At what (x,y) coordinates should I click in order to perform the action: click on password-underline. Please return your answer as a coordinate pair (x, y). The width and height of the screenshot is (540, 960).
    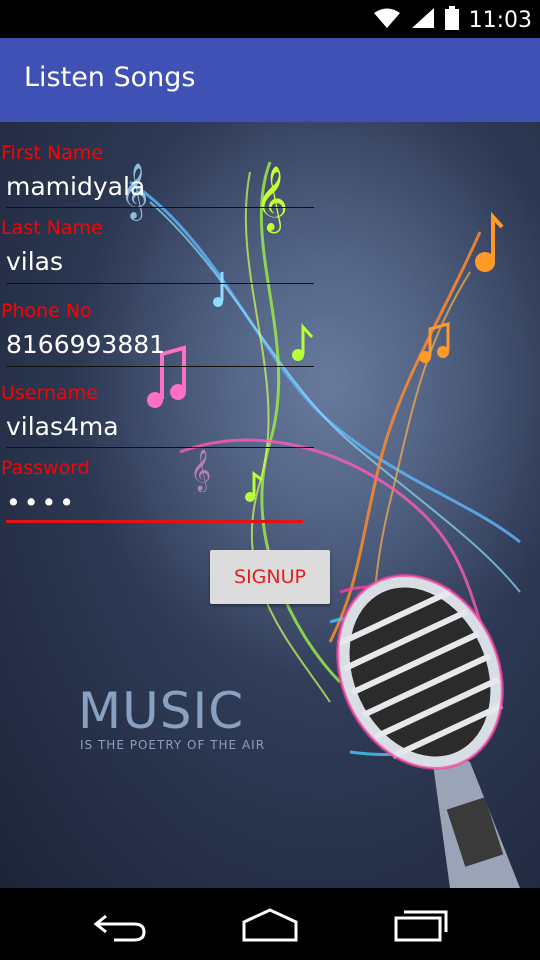
    Looking at the image, I should click on (154, 521).